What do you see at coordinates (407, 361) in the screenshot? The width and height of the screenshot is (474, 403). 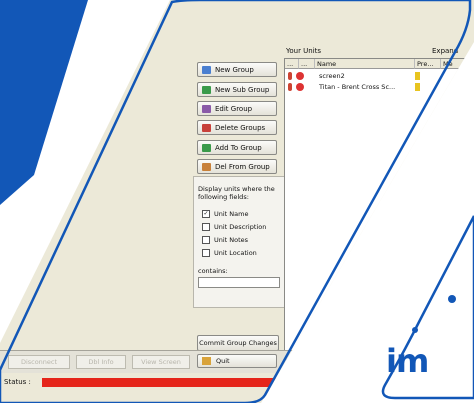 I see `brand-logo-text: im` at bounding box center [407, 361].